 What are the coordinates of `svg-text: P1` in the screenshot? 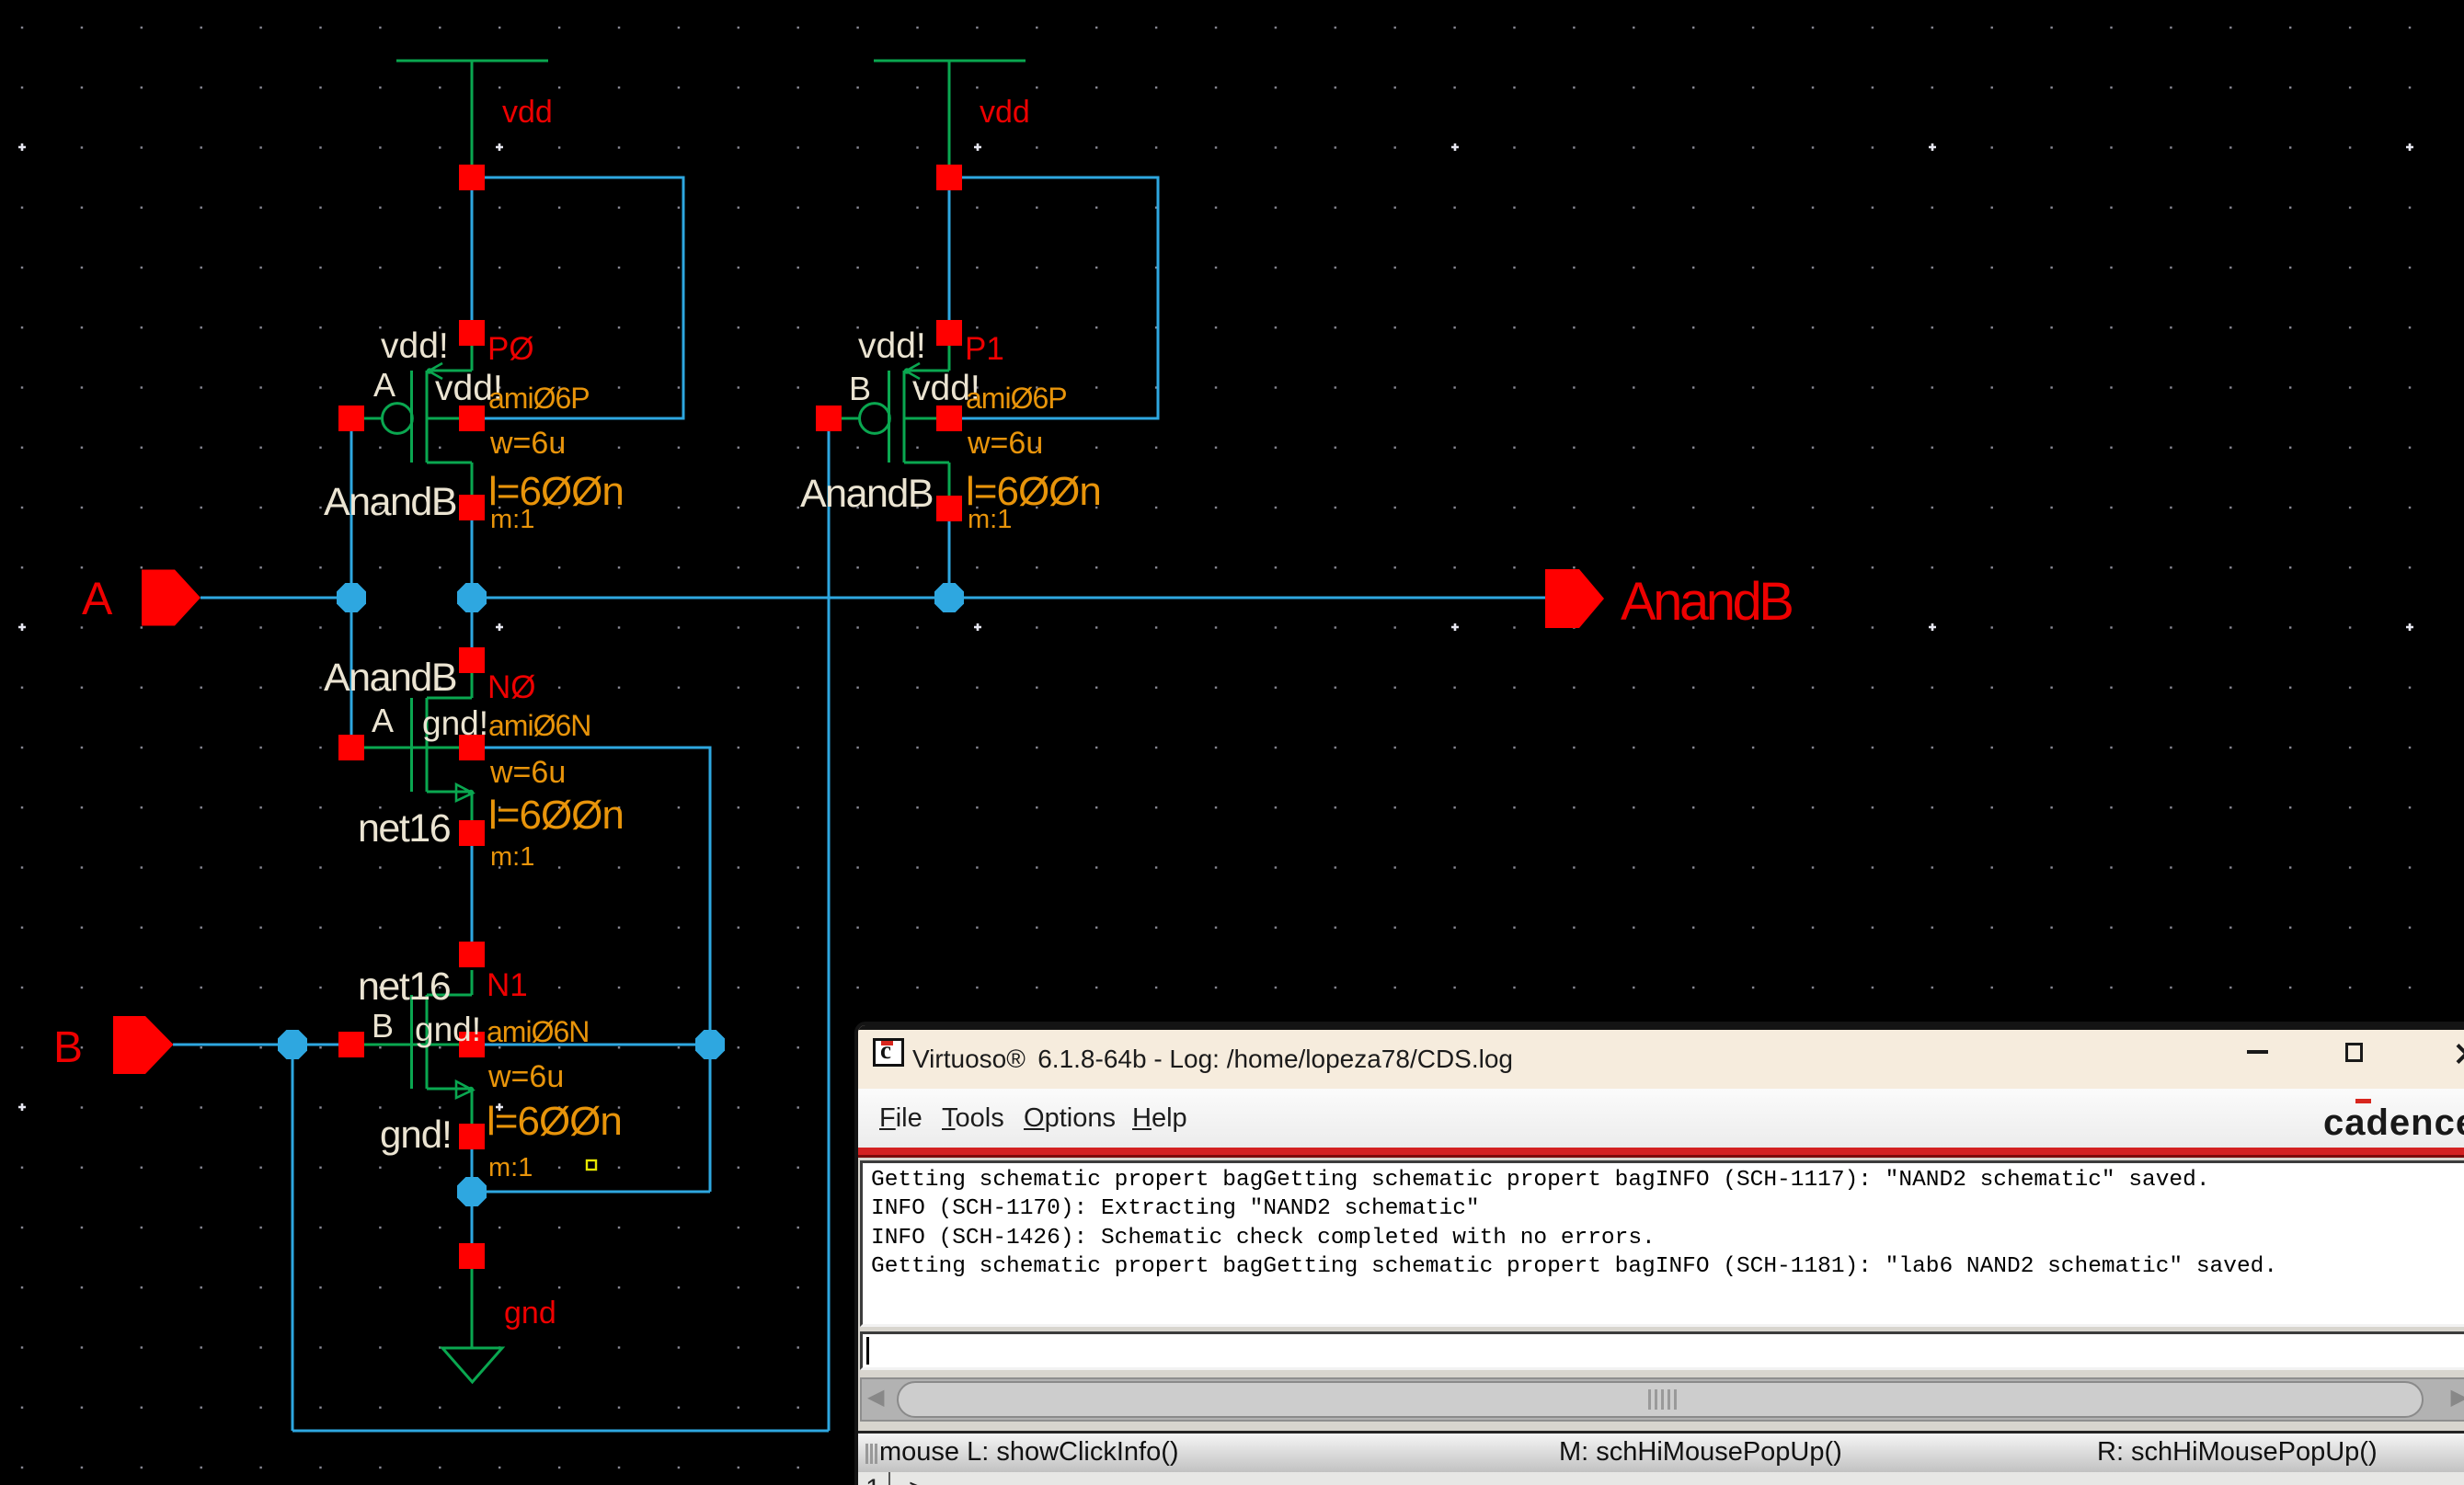 It's located at (984, 349).